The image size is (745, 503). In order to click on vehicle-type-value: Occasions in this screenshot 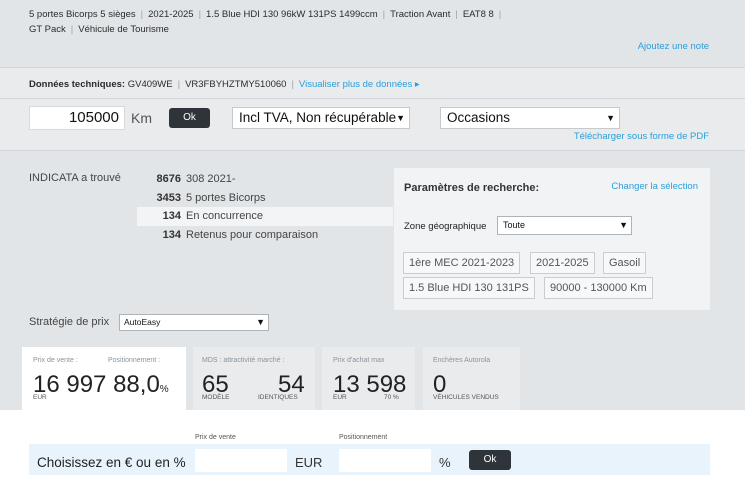, I will do `click(479, 117)`.